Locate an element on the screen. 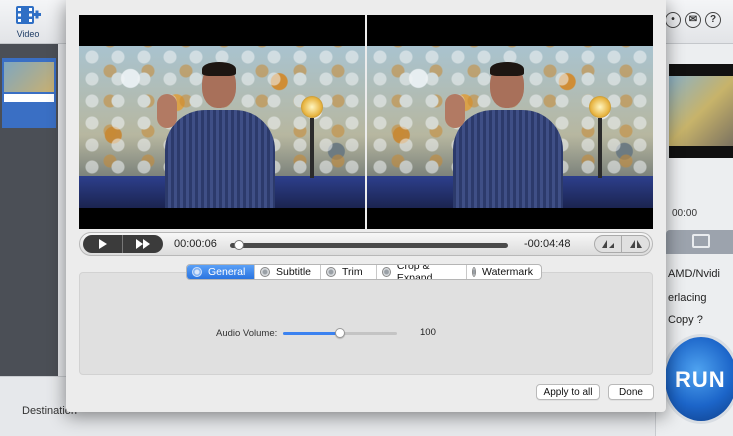  mail-icon: ✉ is located at coordinates (693, 20).